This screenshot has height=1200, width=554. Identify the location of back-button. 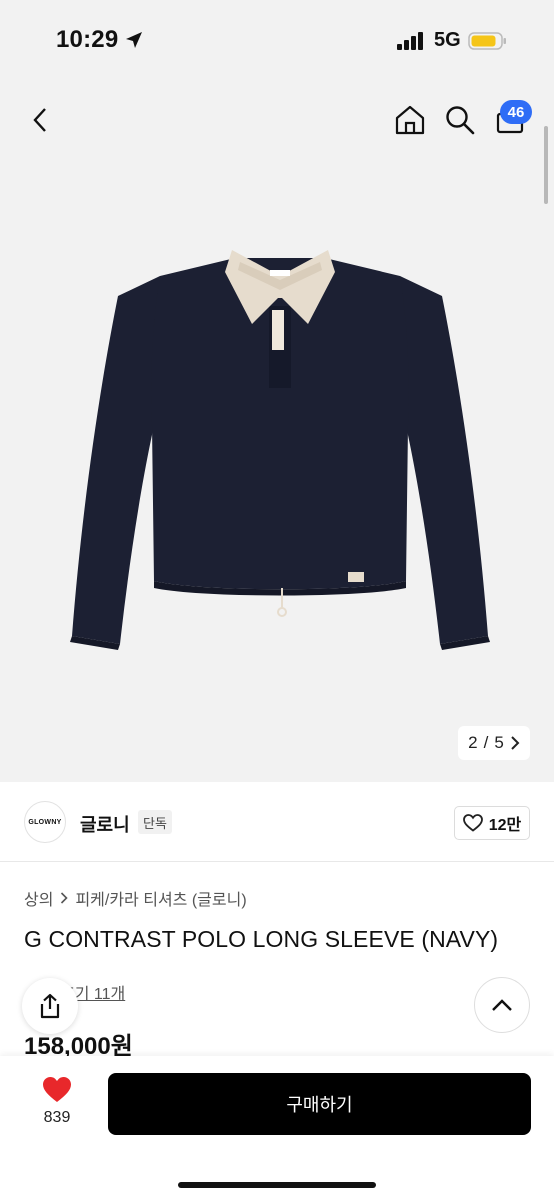
(40, 120).